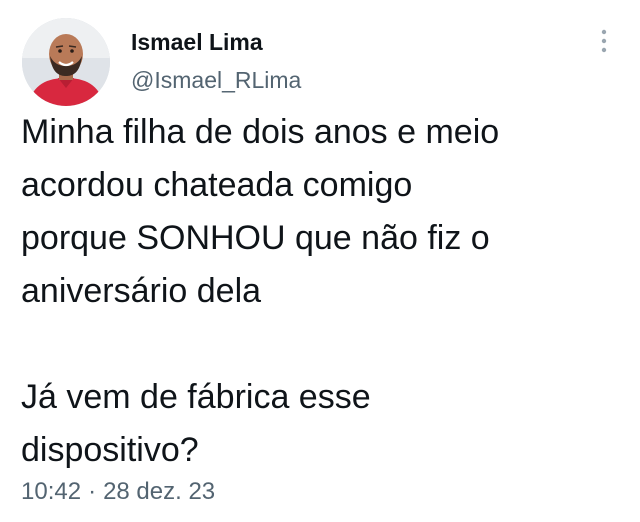  Describe the element at coordinates (141, 291) in the screenshot. I see `tweet-line: aniversário dela` at that location.